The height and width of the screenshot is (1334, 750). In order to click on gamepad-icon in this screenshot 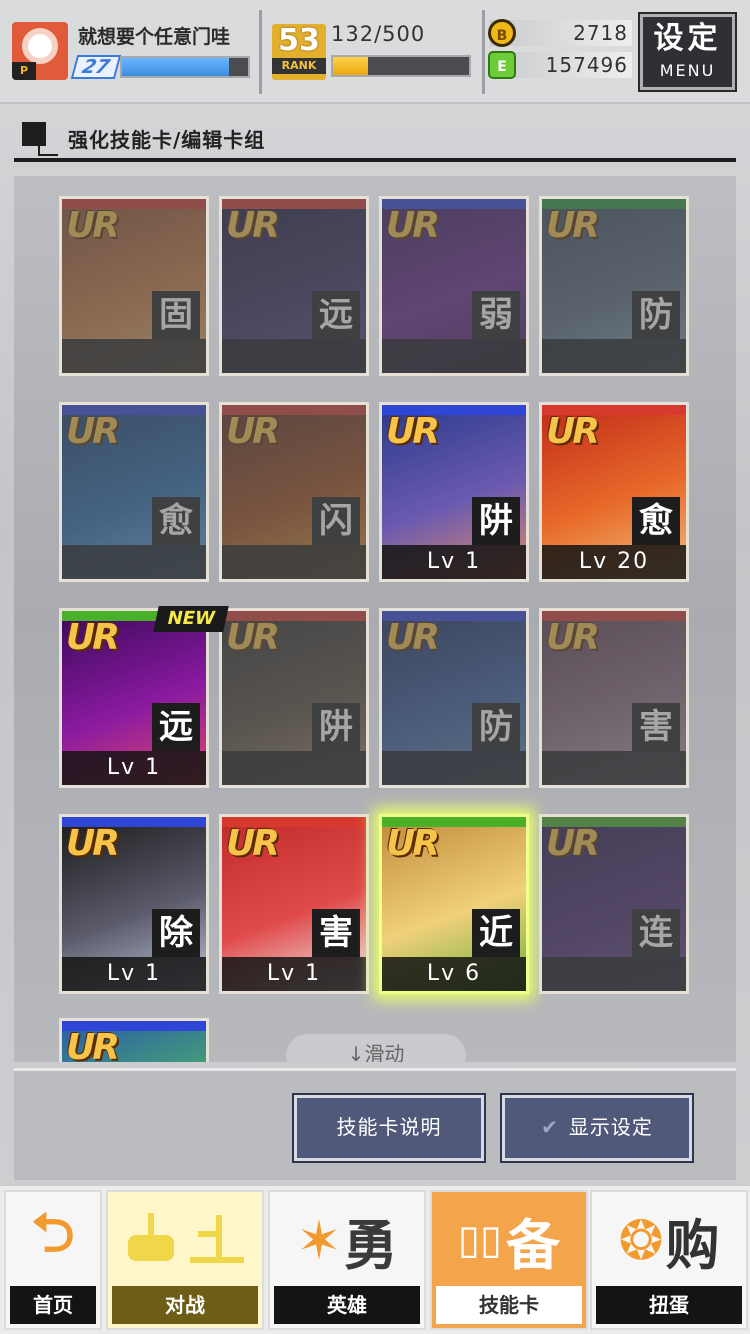, I will do `click(185, 1240)`.